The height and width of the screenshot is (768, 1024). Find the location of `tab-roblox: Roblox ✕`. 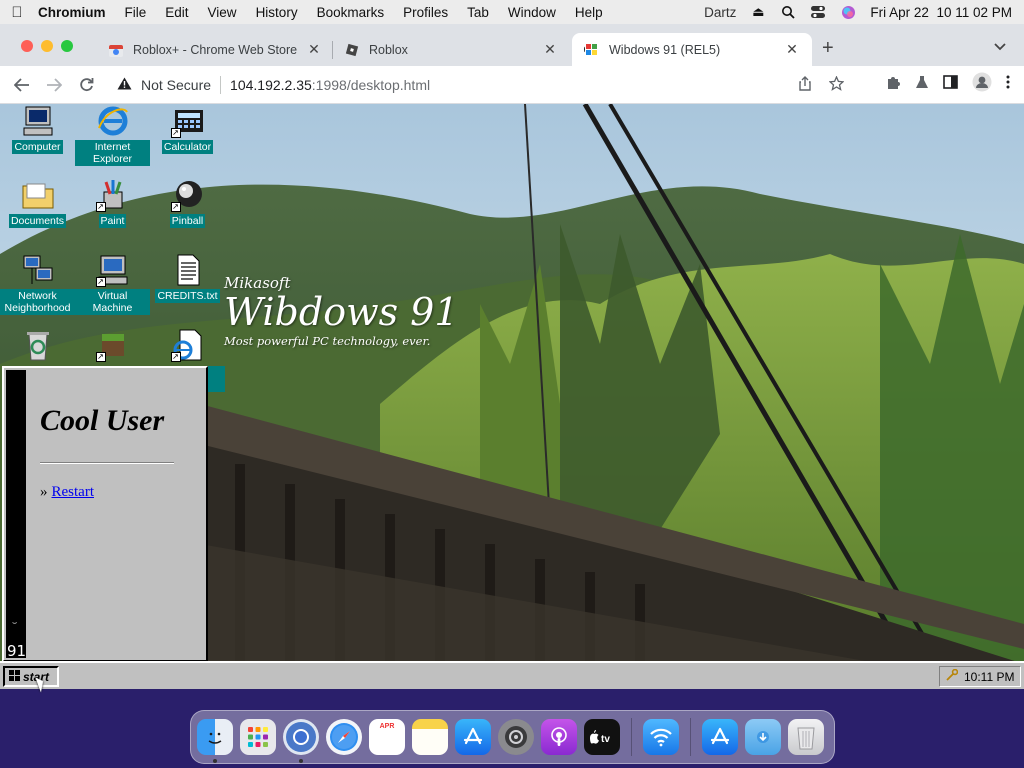

tab-roblox: Roblox ✕ is located at coordinates (451, 49).